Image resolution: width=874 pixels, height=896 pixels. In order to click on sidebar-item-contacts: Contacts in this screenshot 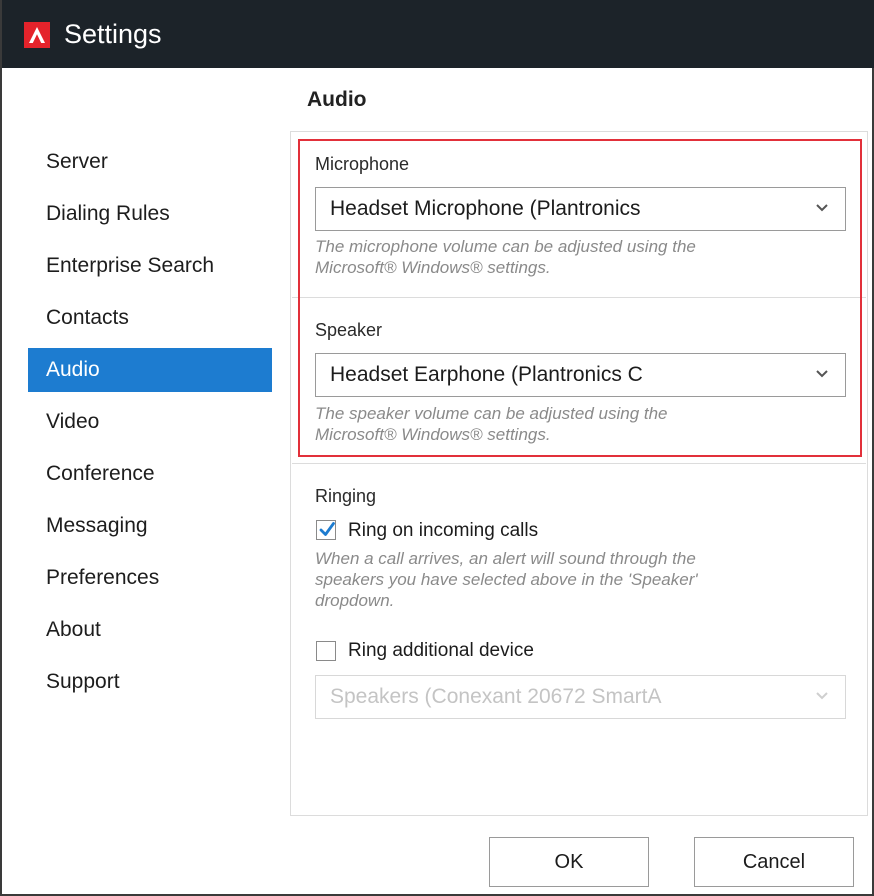, I will do `click(150, 318)`.